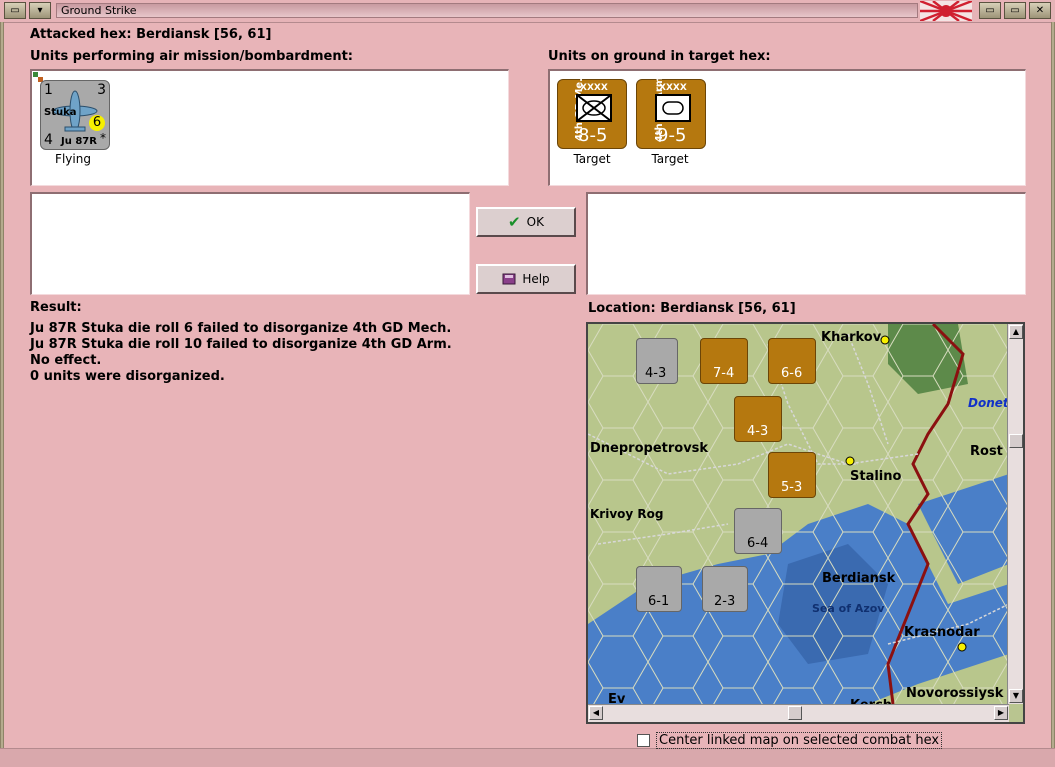  Describe the element at coordinates (1016, 332) in the screenshot. I see `scroll-up-icon: ▲` at that location.